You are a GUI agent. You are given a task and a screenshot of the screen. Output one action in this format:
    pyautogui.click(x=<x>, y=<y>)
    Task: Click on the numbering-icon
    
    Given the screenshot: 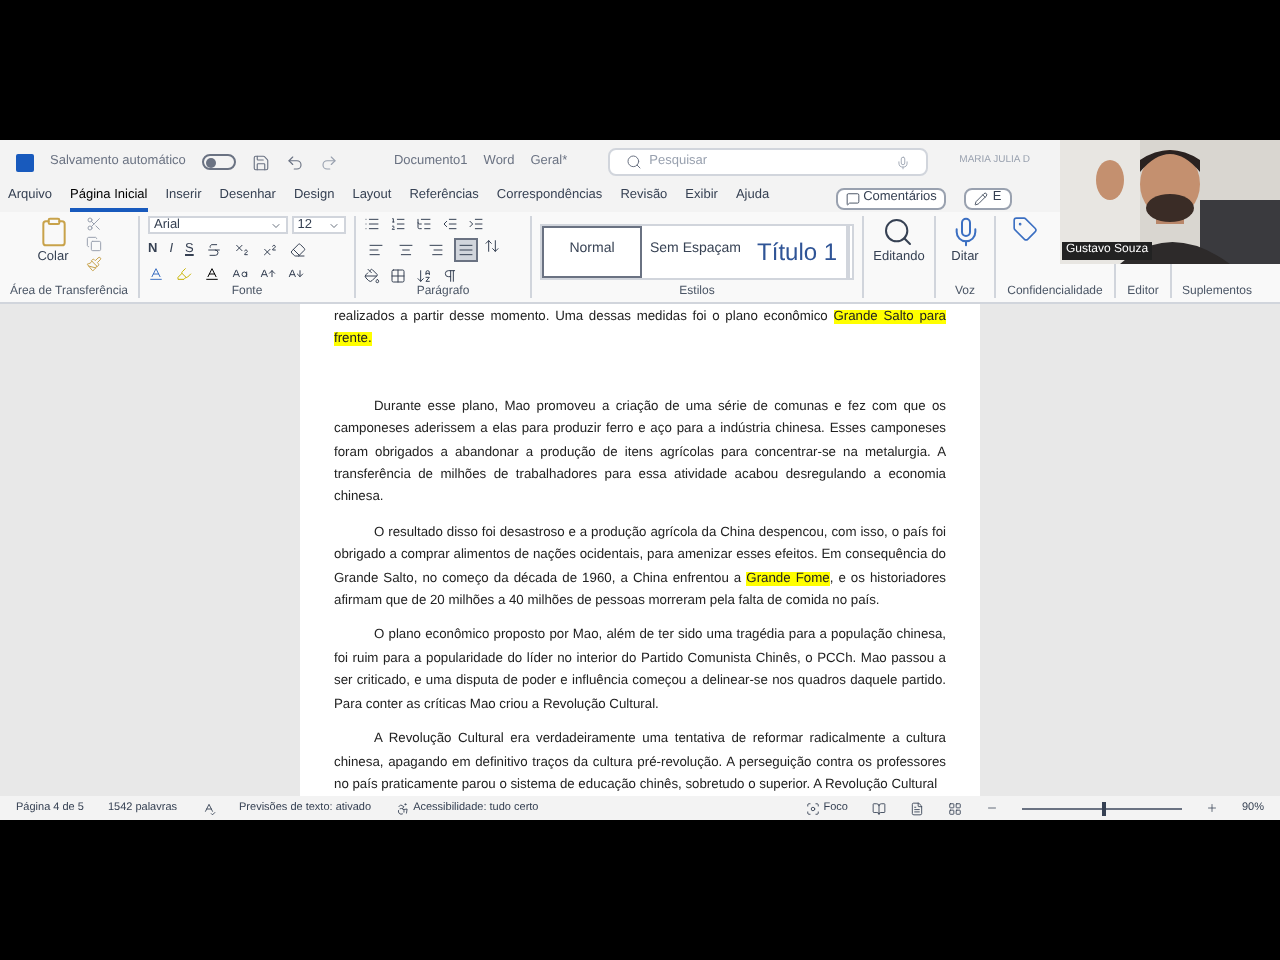 What is the action you would take?
    pyautogui.click(x=398, y=224)
    